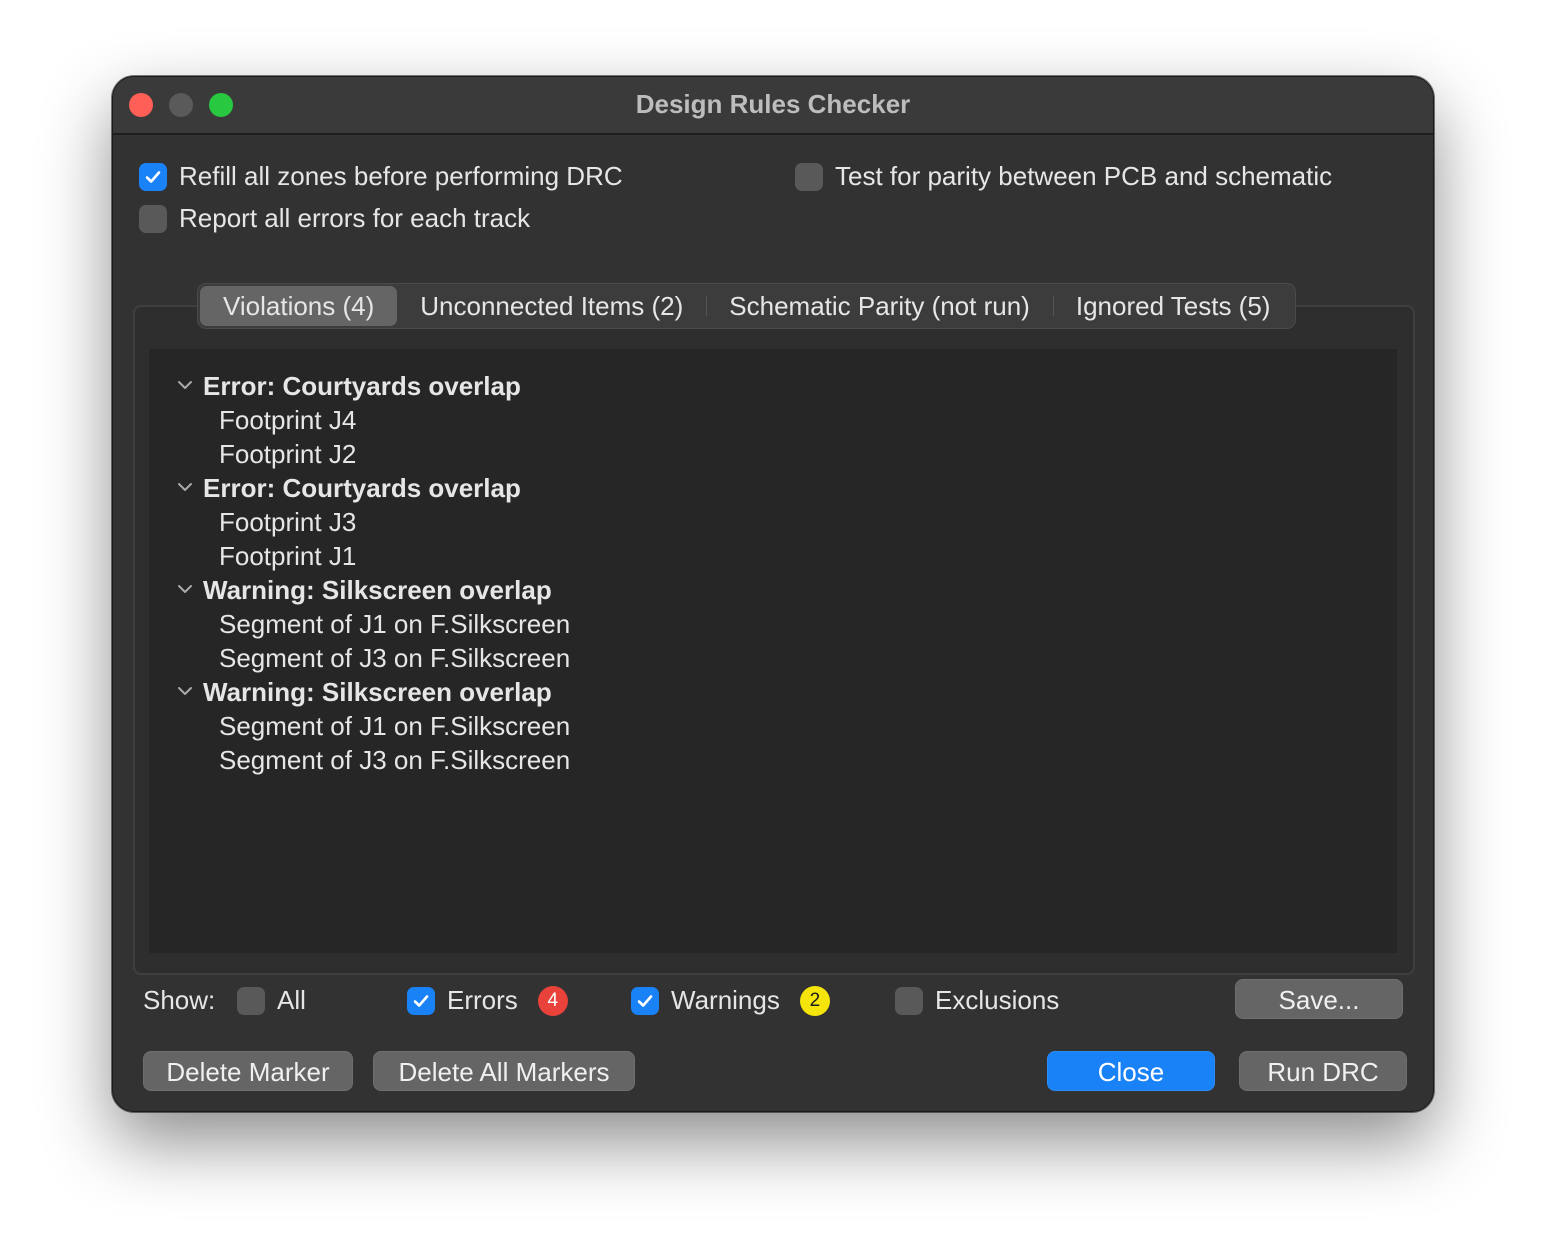 Image resolution: width=1544 pixels, height=1260 pixels. I want to click on show-errors-label: Errors, so click(482, 1000).